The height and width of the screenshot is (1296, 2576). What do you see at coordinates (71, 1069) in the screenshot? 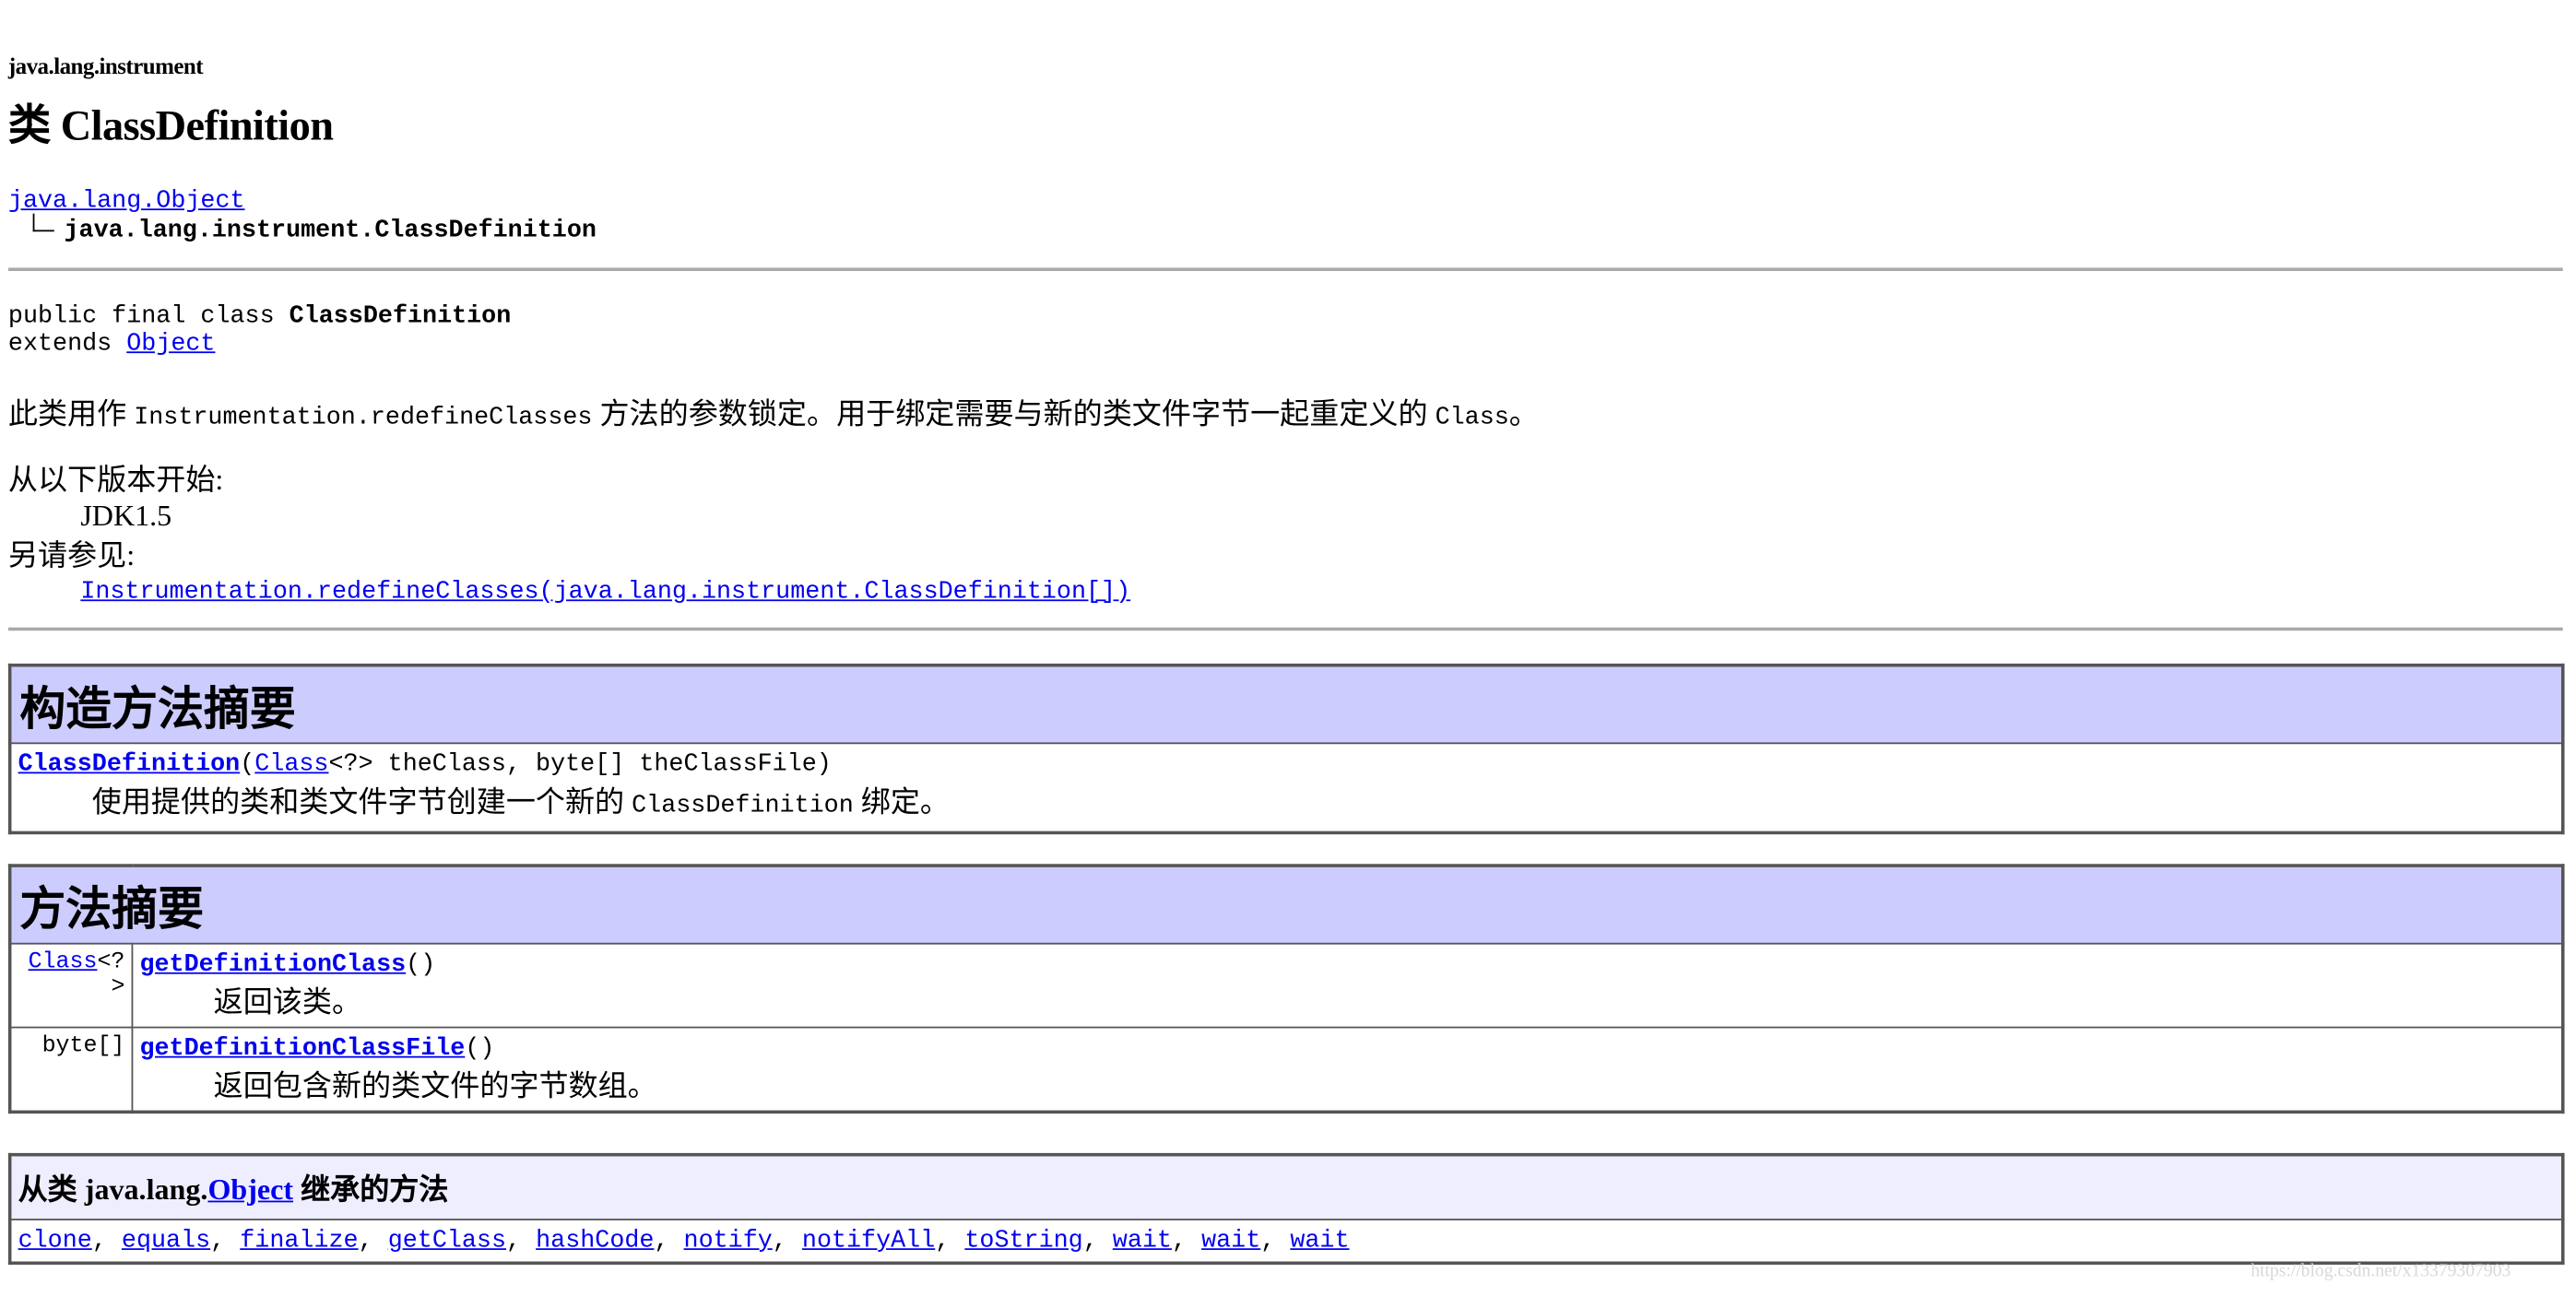
I see `method-return-type: byte[]` at bounding box center [71, 1069].